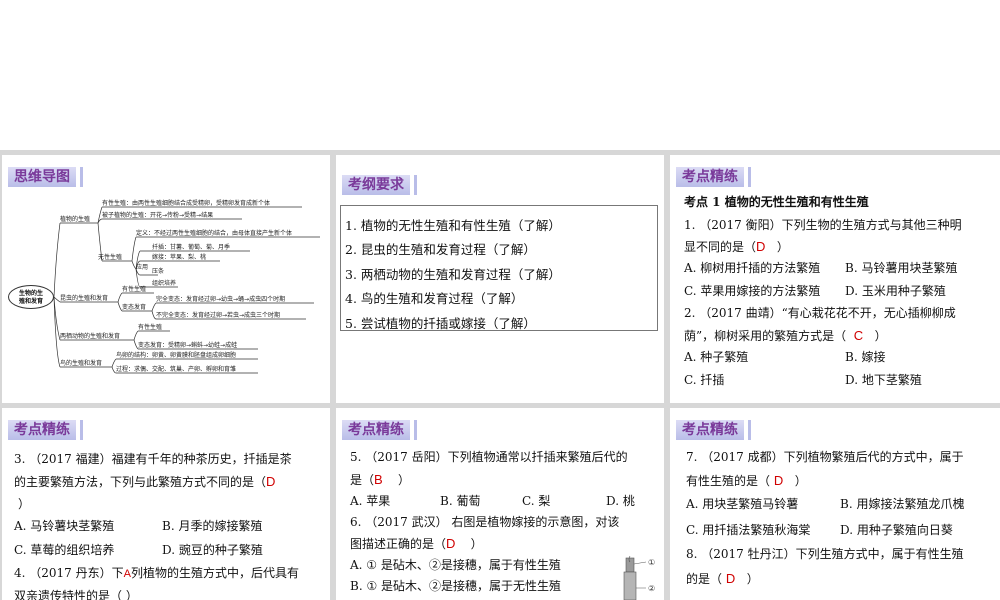  I want to click on option-a: A. 种子繁殖, so click(716, 357).